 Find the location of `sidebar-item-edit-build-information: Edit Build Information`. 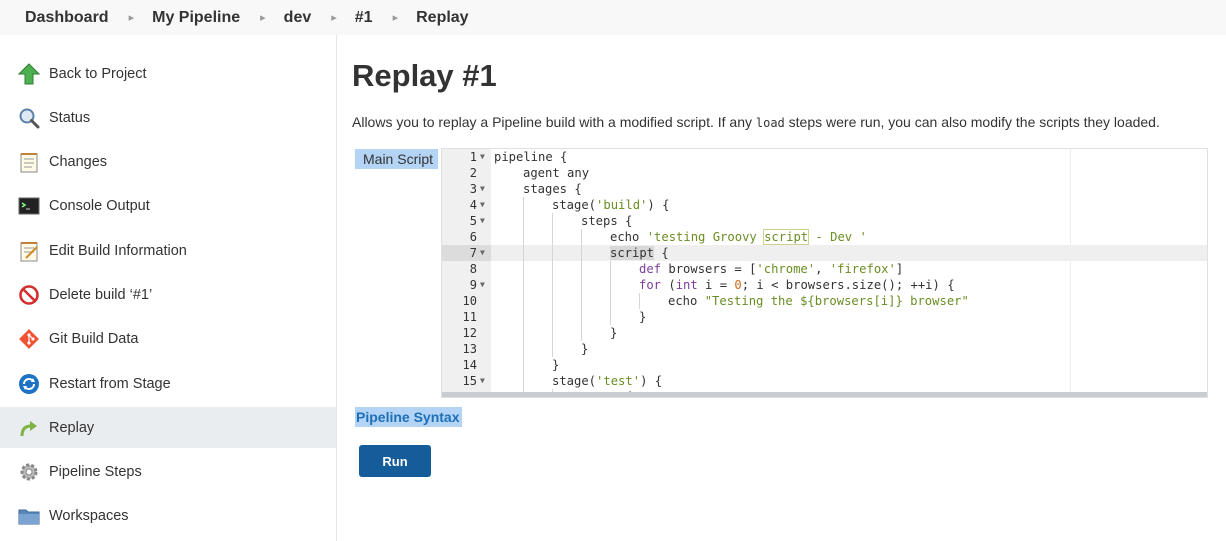

sidebar-item-edit-build-information: Edit Build Information is located at coordinates (168, 250).